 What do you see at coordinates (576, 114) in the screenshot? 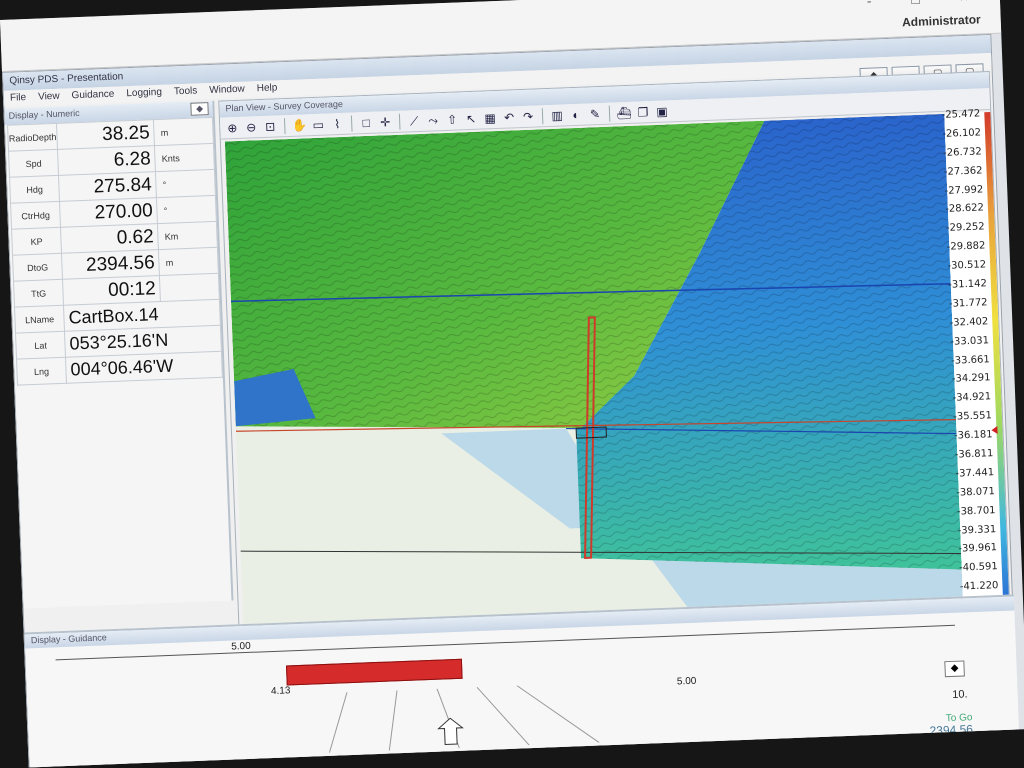
I see `palette-icon: ◐` at bounding box center [576, 114].